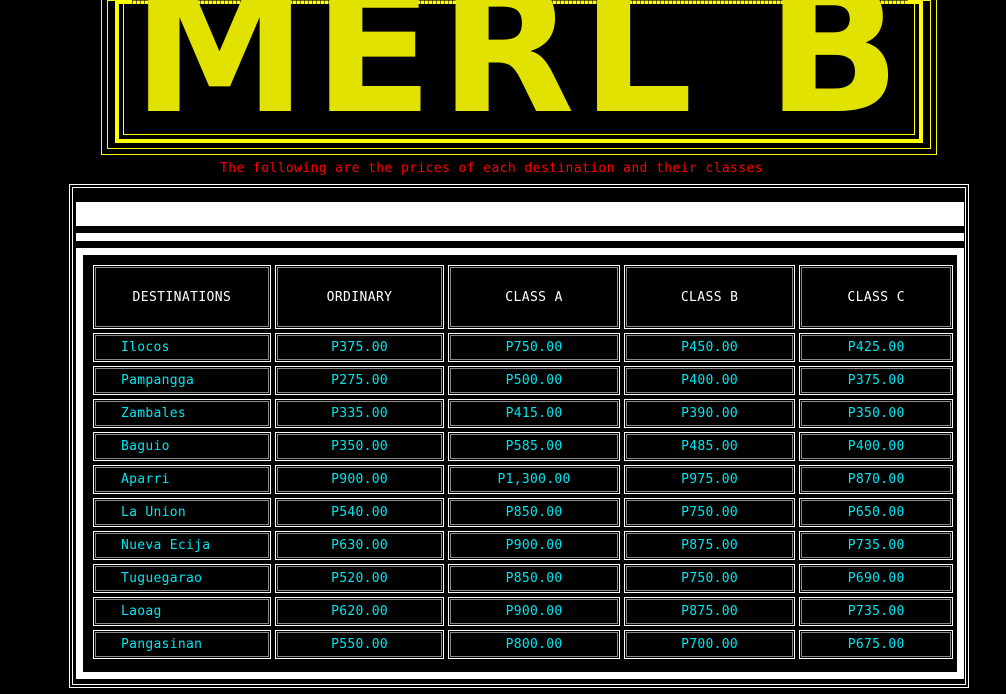 This screenshot has height=694, width=1006. What do you see at coordinates (182, 380) in the screenshot?
I see `destination-cell: Pampangga` at bounding box center [182, 380].